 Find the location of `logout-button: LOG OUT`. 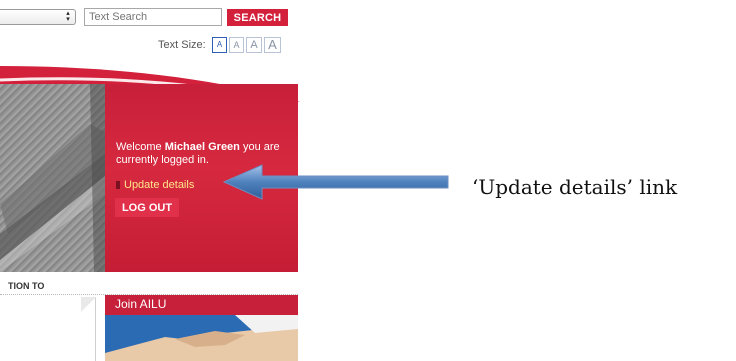

logout-button: LOG OUT is located at coordinates (147, 207).